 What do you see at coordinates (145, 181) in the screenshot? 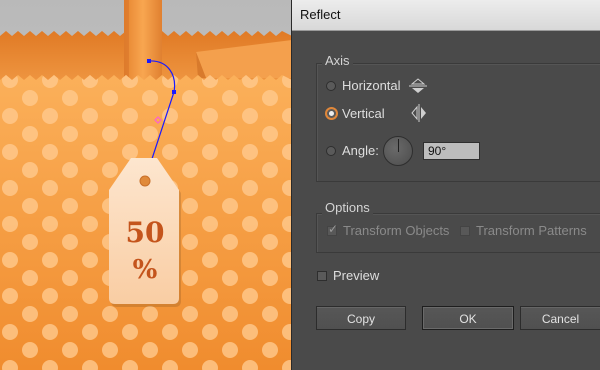
I see `tag-hole` at bounding box center [145, 181].